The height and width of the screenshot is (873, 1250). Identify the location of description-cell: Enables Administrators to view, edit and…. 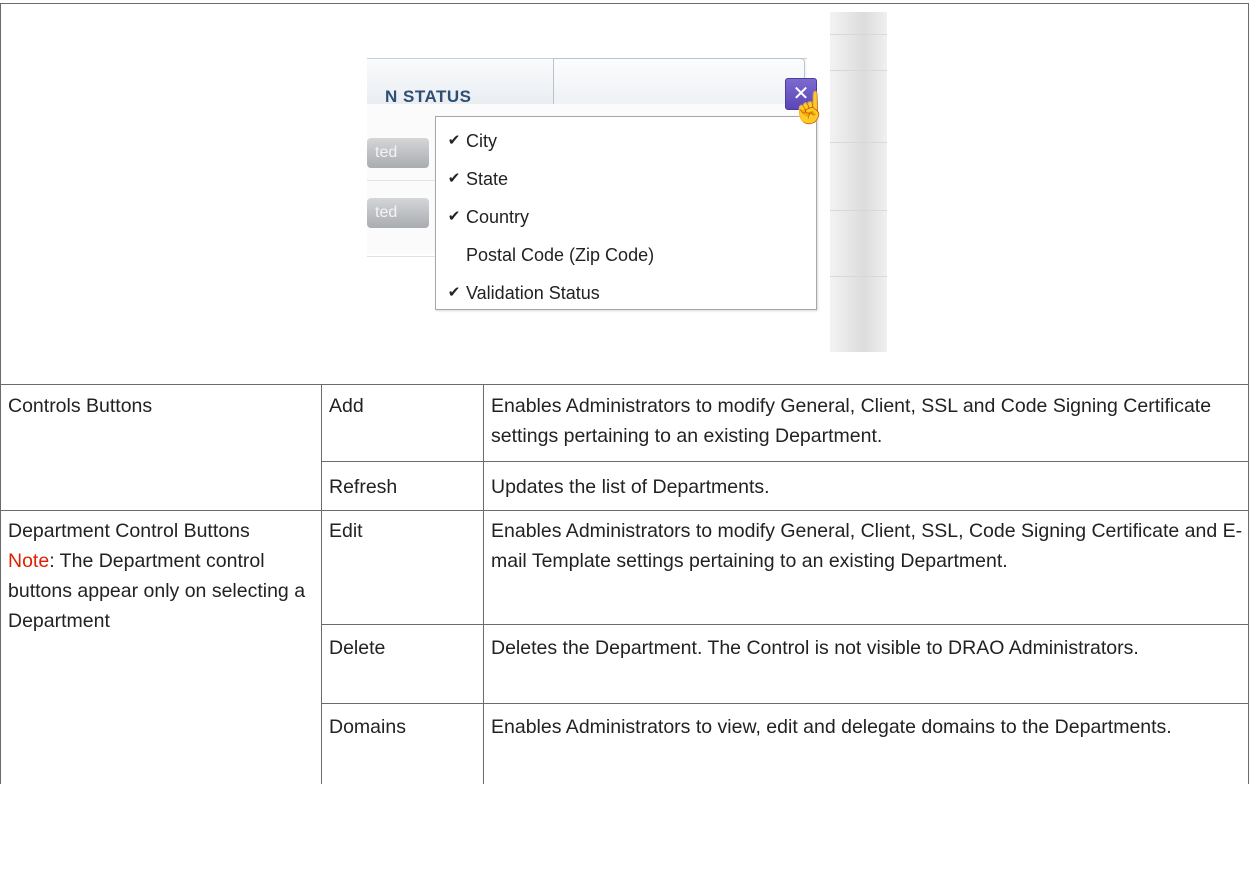
(866, 743).